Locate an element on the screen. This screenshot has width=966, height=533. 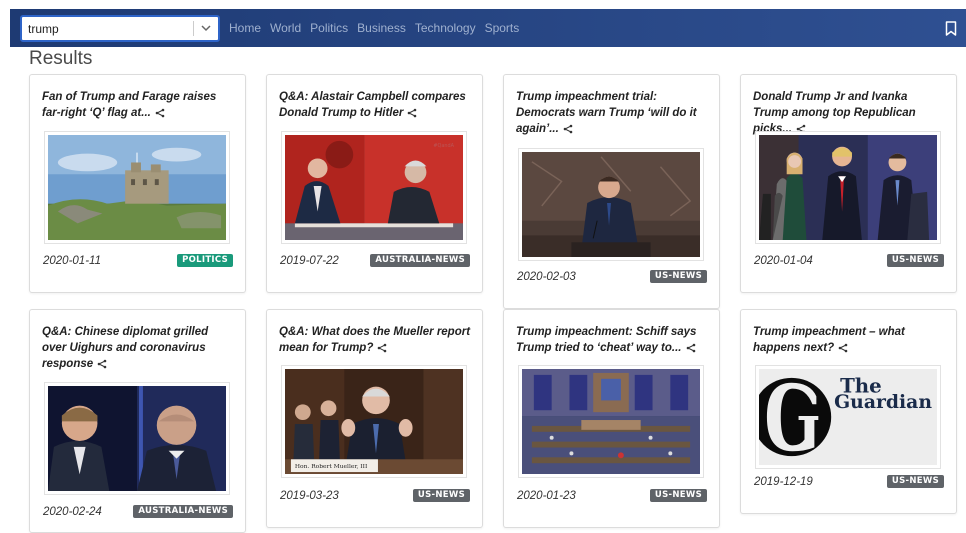
category-badge: POLITICS is located at coordinates (205, 260).